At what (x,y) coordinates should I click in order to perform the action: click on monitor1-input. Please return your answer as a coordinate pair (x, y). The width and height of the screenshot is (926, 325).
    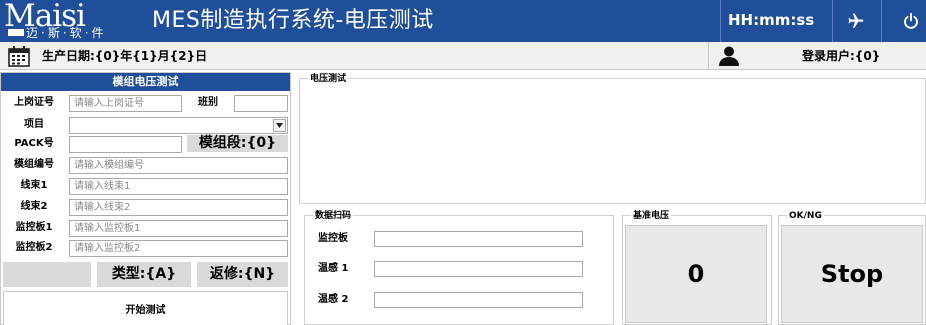
    Looking at the image, I should click on (178, 228).